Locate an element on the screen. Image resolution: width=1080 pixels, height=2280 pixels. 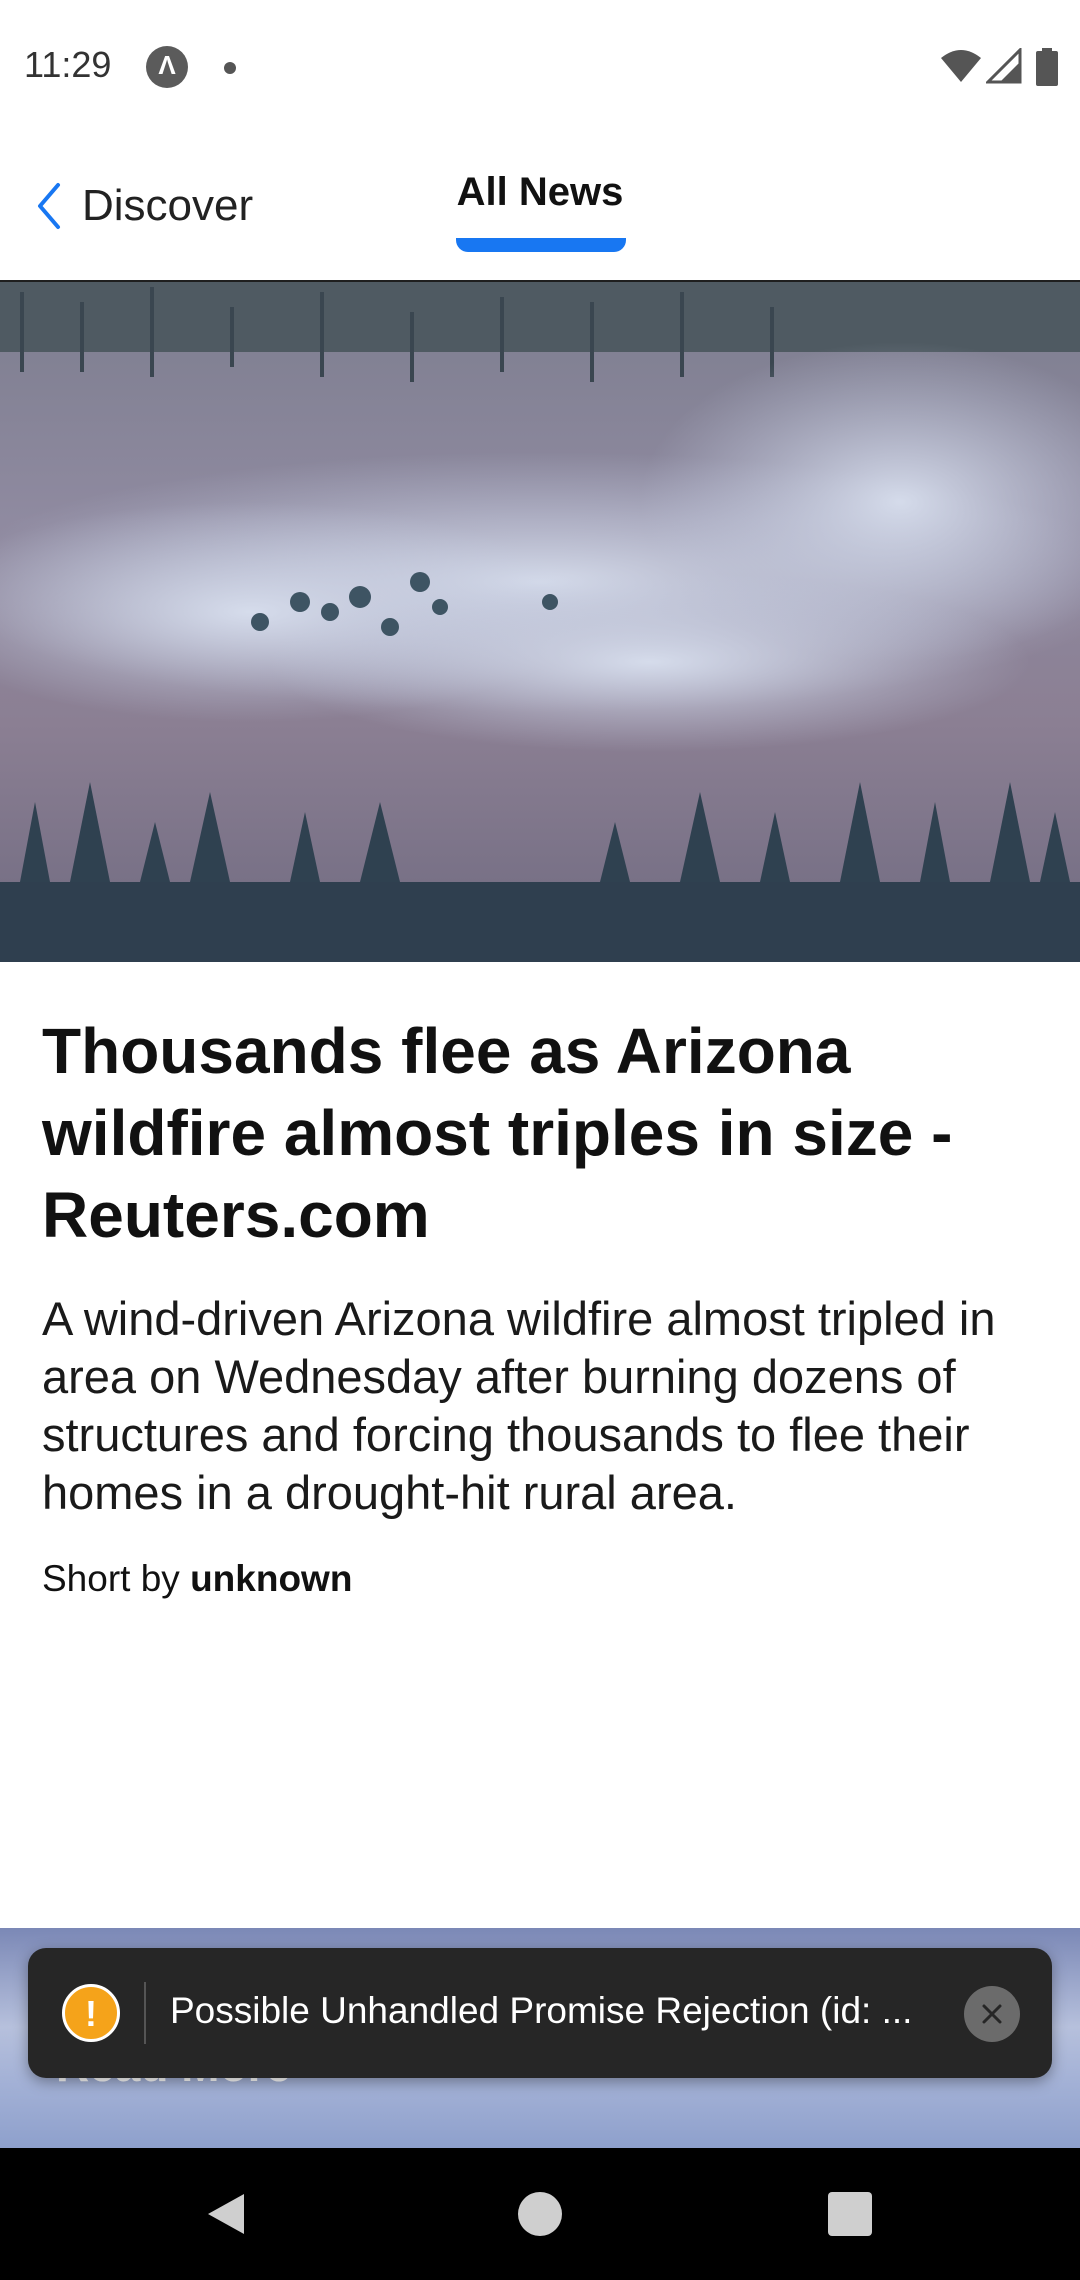
nav-recents-icon is located at coordinates (850, 2214).